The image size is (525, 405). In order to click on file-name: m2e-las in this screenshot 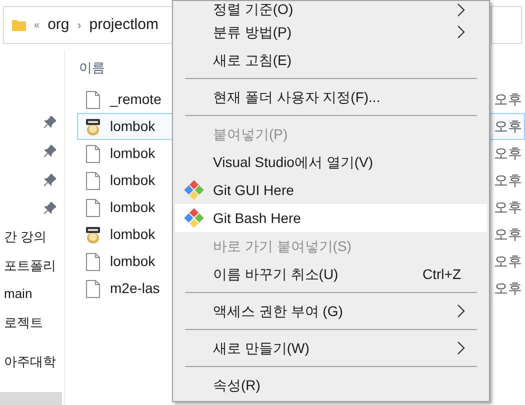, I will do `click(135, 288)`.